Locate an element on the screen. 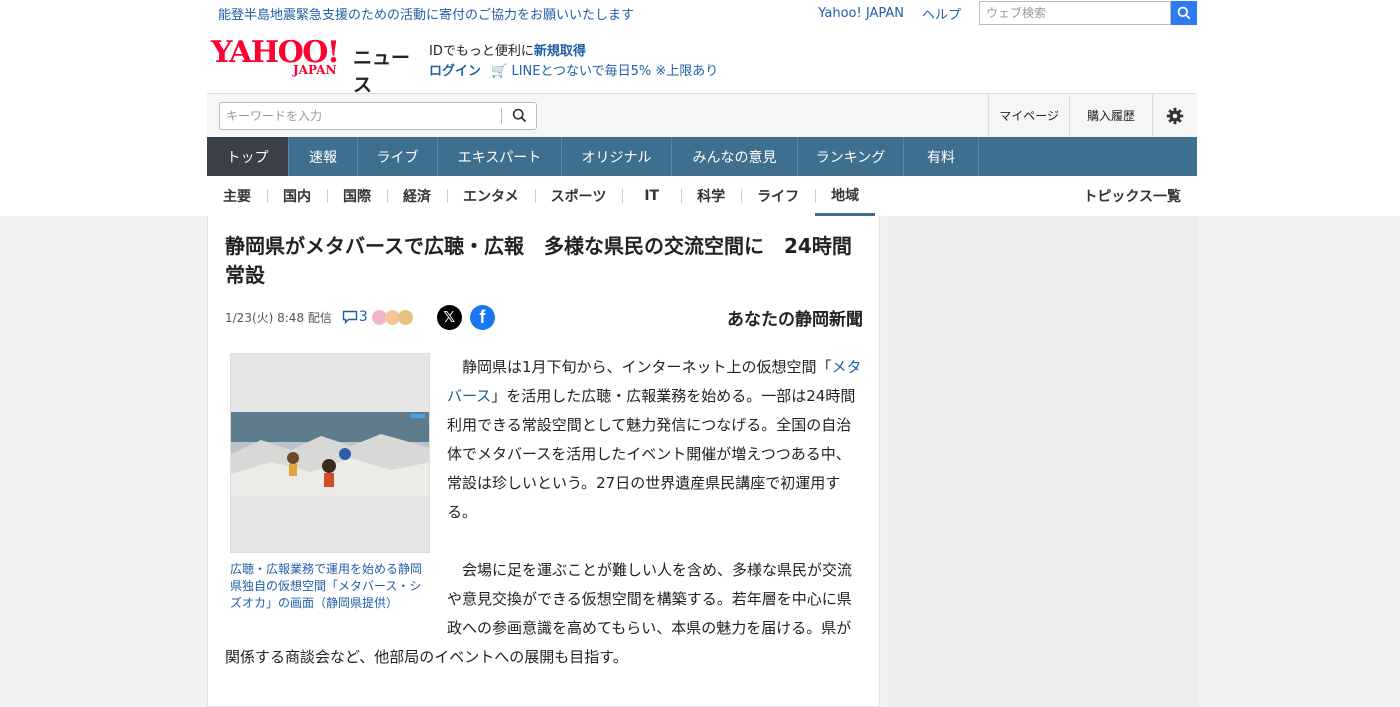 This screenshot has width=1400, height=707. nav-top: トップ is located at coordinates (248, 156).